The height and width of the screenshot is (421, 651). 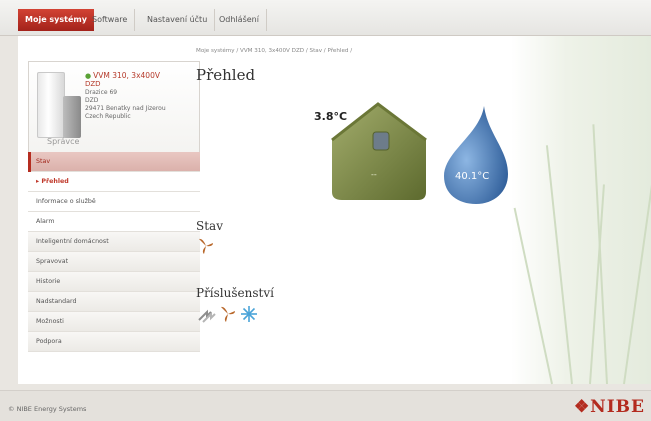 I want to click on footer-copyright: © NIBE Energy Systems, so click(x=47, y=409).